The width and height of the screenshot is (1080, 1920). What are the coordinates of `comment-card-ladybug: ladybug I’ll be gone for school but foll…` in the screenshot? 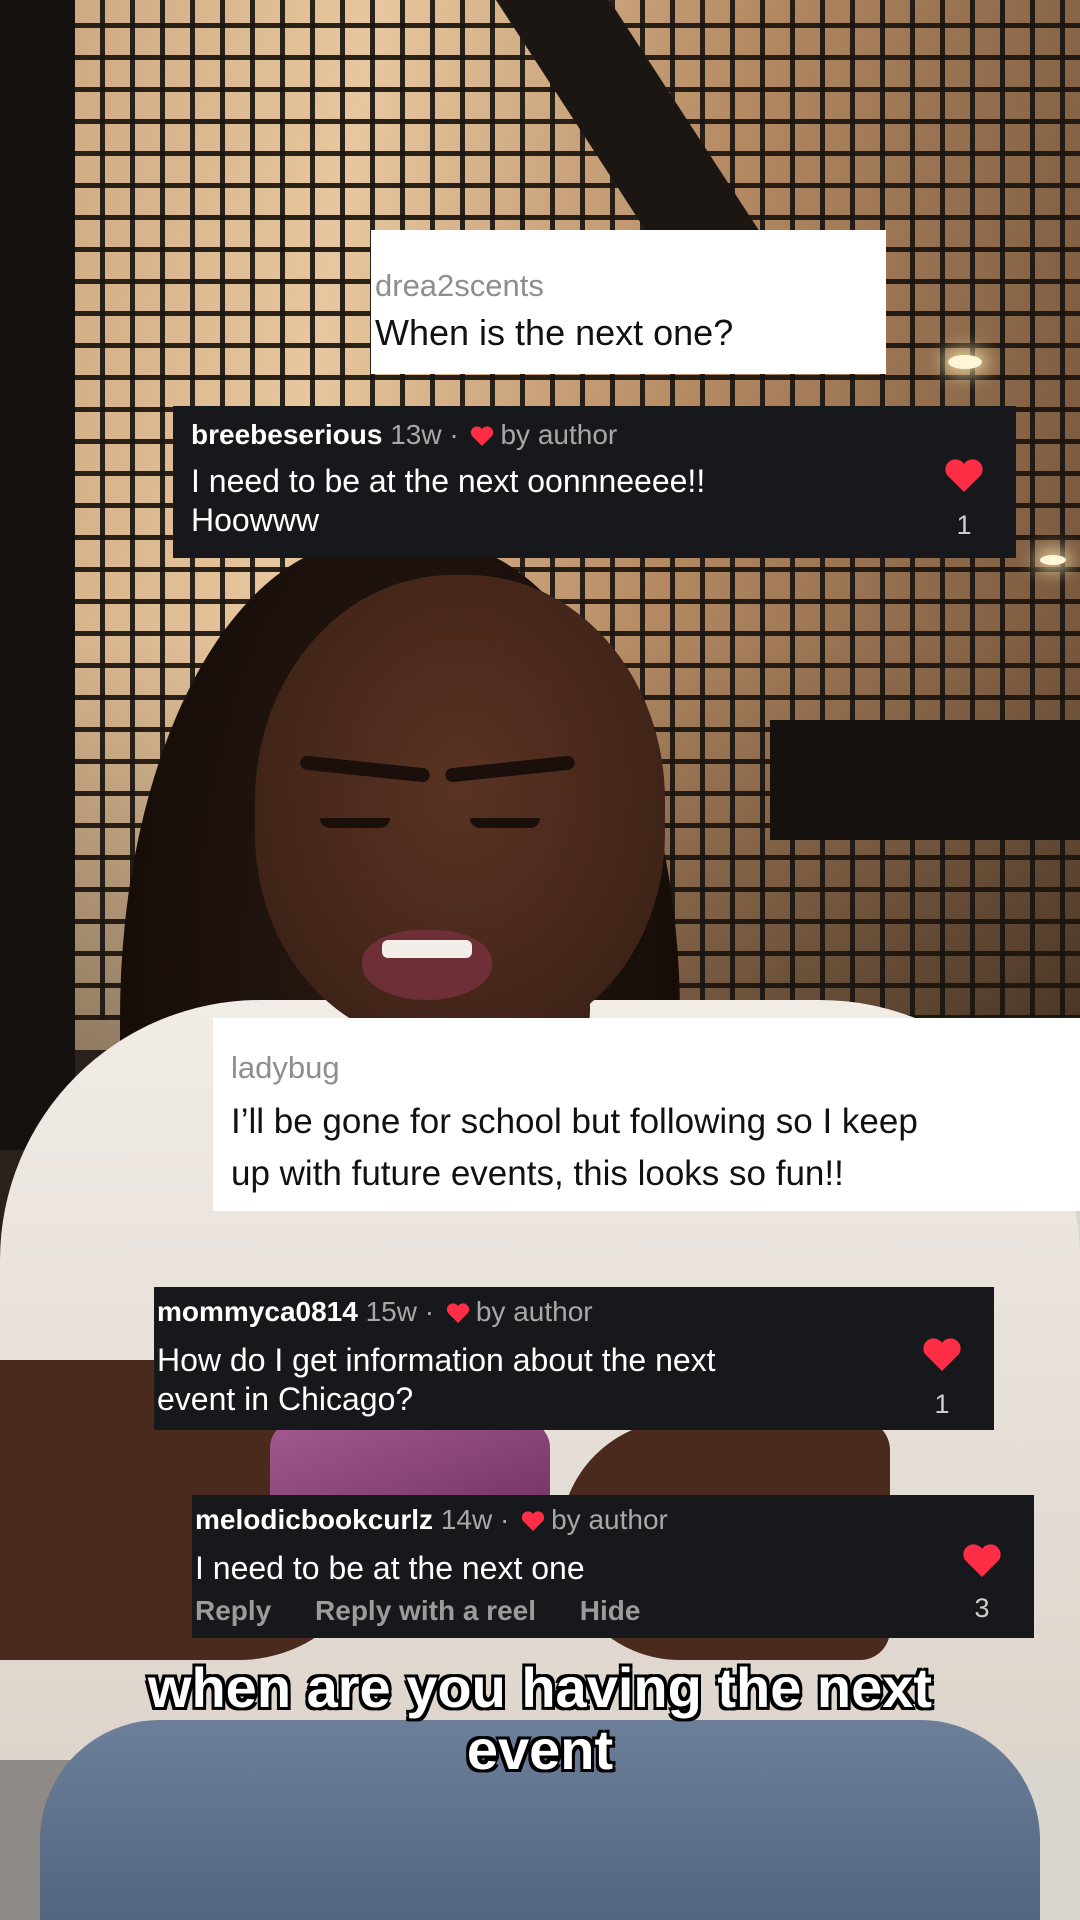 It's located at (646, 1114).